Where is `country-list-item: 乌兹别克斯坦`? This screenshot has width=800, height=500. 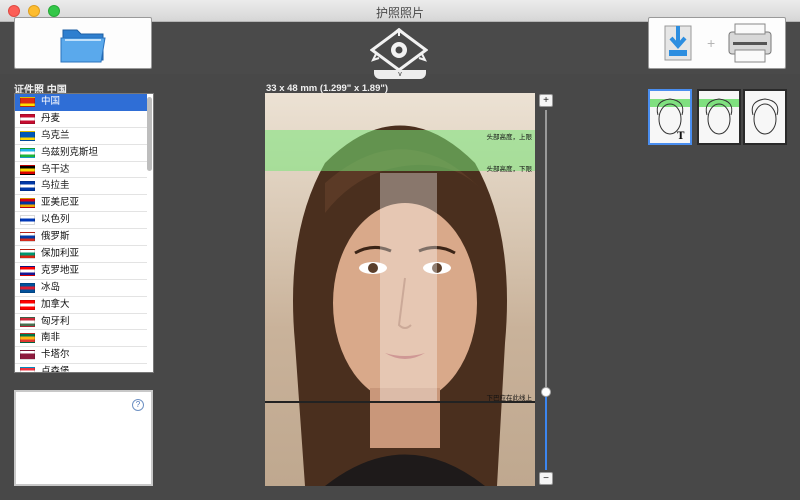
country-list-item: 乌兹别克斯坦 is located at coordinates (81, 153).